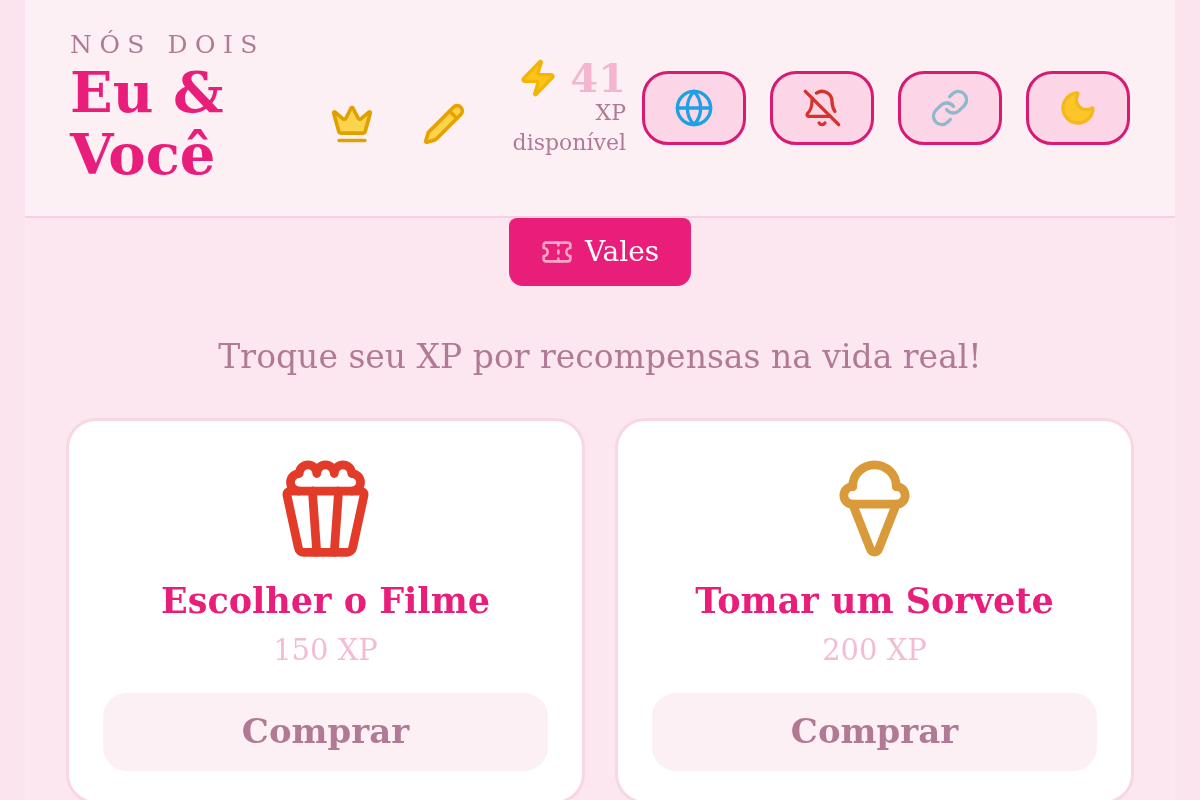 Image resolution: width=1200 pixels, height=800 pixels. I want to click on reward-title: Tomar um Sorvete, so click(874, 600).